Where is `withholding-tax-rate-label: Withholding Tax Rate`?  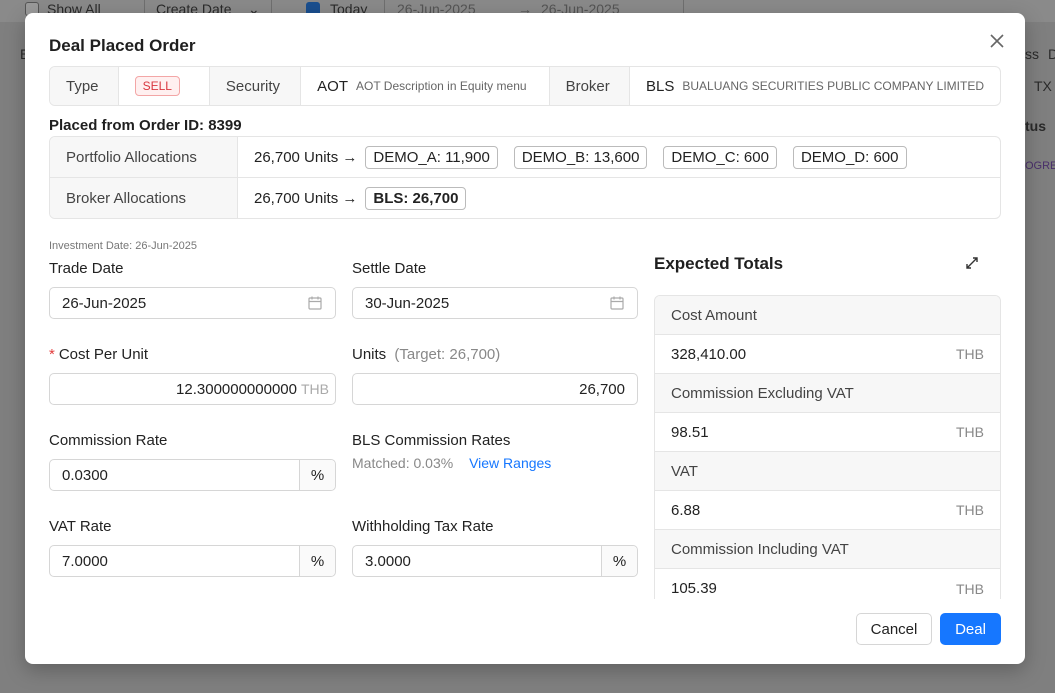
withholding-tax-rate-label: Withholding Tax Rate is located at coordinates (423, 526).